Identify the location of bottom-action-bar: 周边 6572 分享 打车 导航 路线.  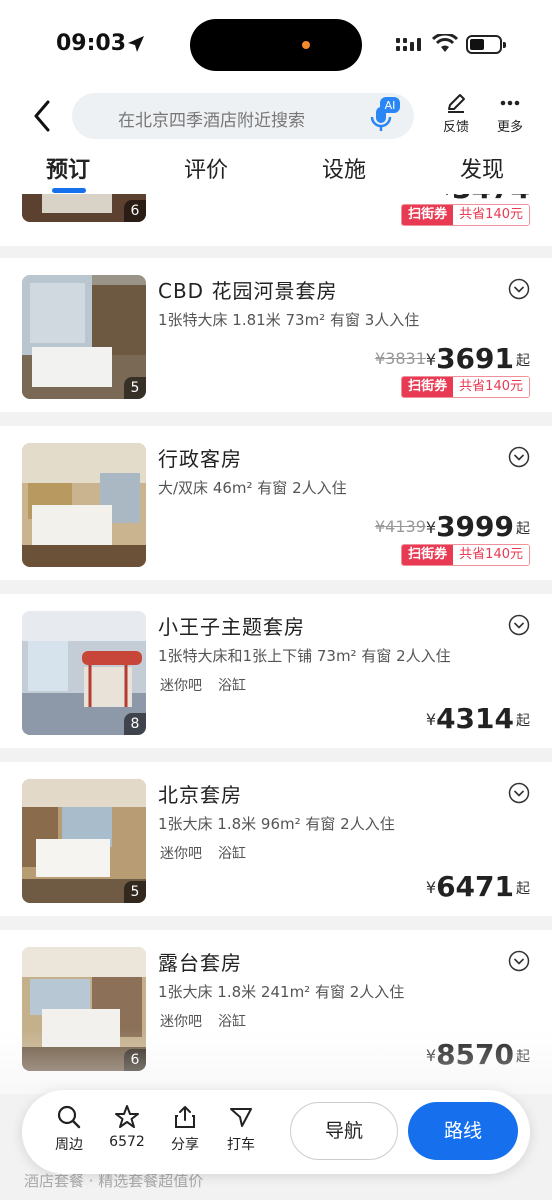
(276, 1132).